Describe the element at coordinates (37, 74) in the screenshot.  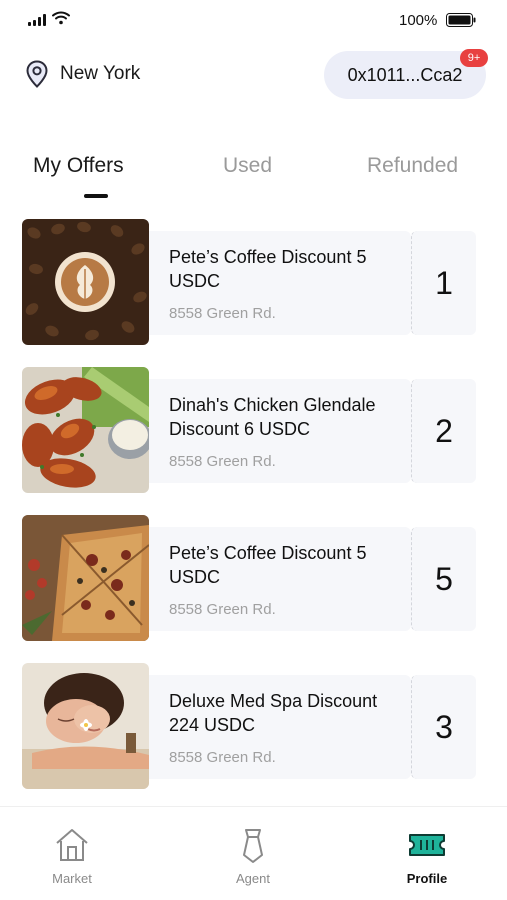
I see `location-pin-icon` at that location.